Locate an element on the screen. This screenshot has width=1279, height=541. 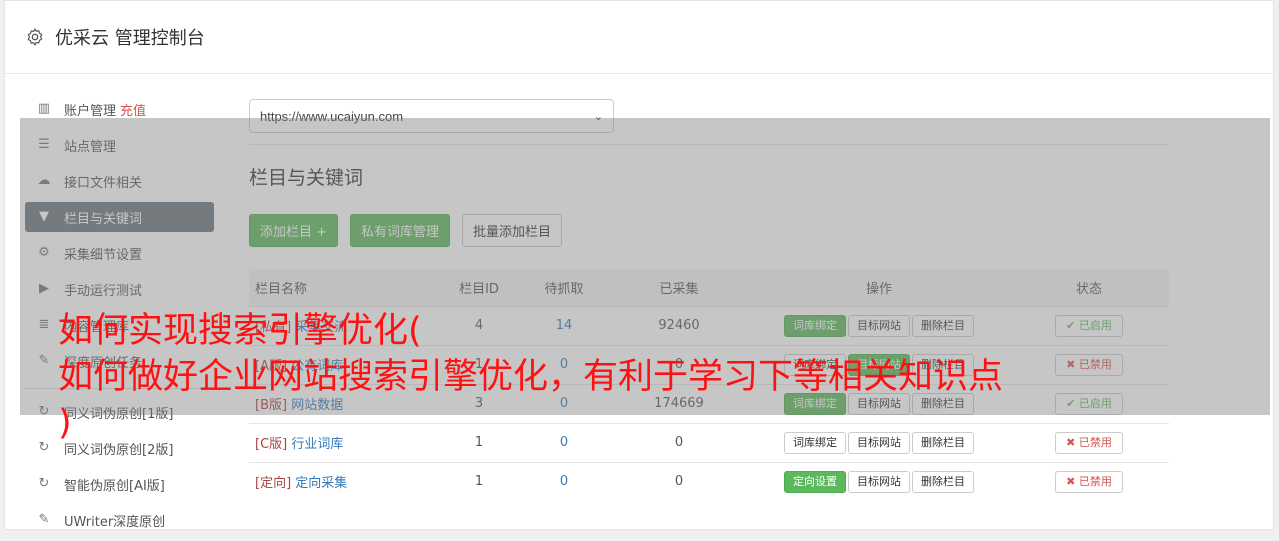
table-row: [定向] 定向采集 1 0 0 定向设置 目标网站 删除栏目 ✖ 已禁用 is located at coordinates (709, 481).